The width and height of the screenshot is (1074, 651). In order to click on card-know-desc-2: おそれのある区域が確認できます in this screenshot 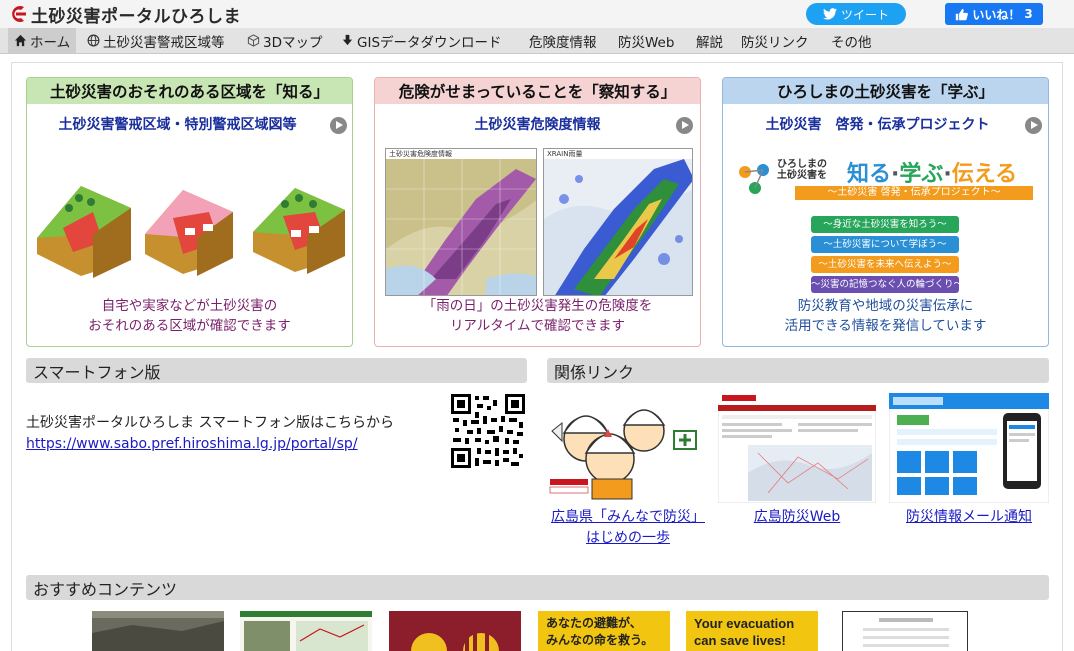, I will do `click(189, 326)`.